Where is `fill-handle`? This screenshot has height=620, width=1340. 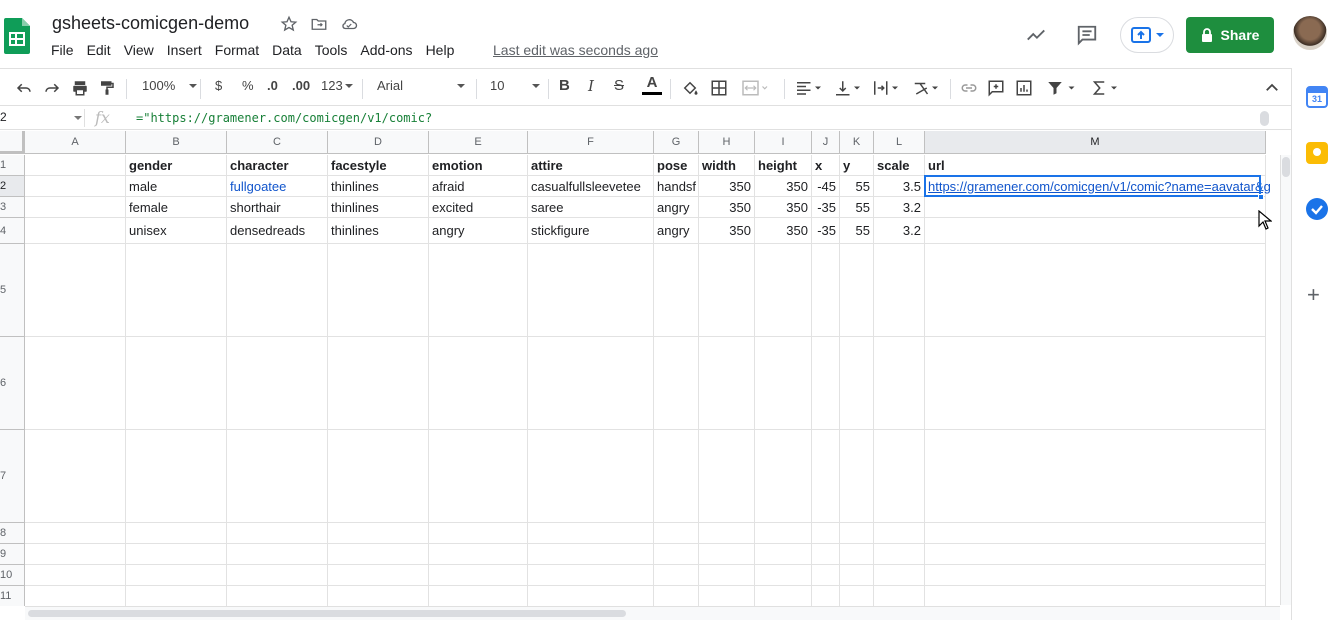
fill-handle is located at coordinates (1261, 197).